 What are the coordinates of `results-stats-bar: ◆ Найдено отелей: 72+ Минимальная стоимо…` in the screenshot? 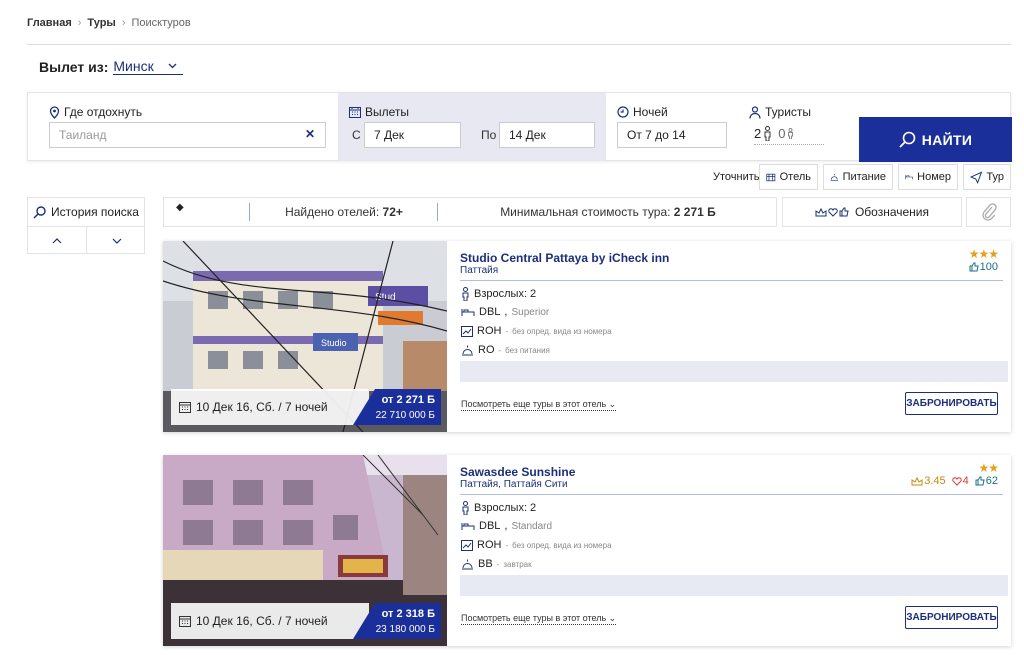 It's located at (470, 212).